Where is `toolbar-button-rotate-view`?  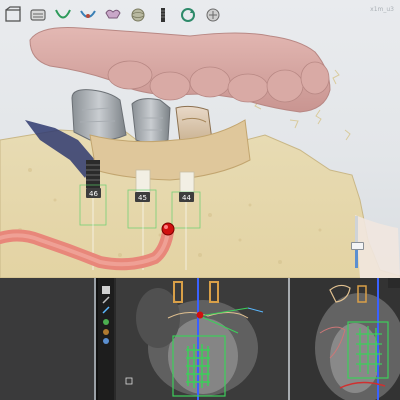
toolbar-button-rotate-view is located at coordinates (187, 15).